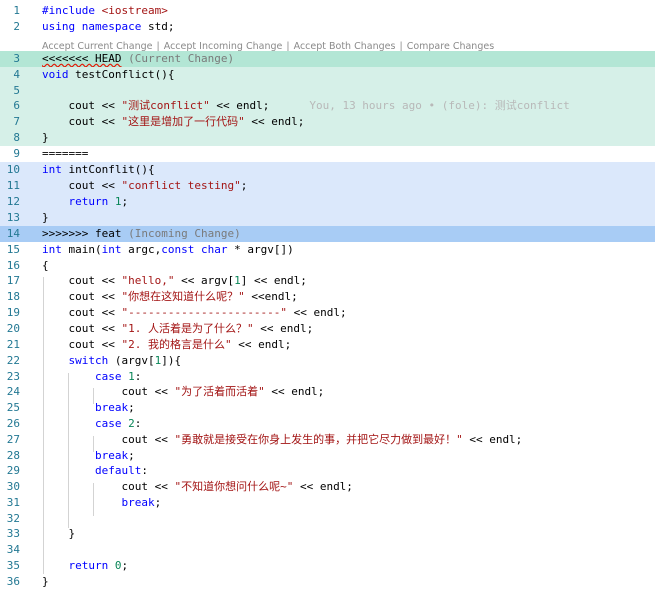 The width and height of the screenshot is (655, 593). I want to click on code-text: break;, so click(348, 456).